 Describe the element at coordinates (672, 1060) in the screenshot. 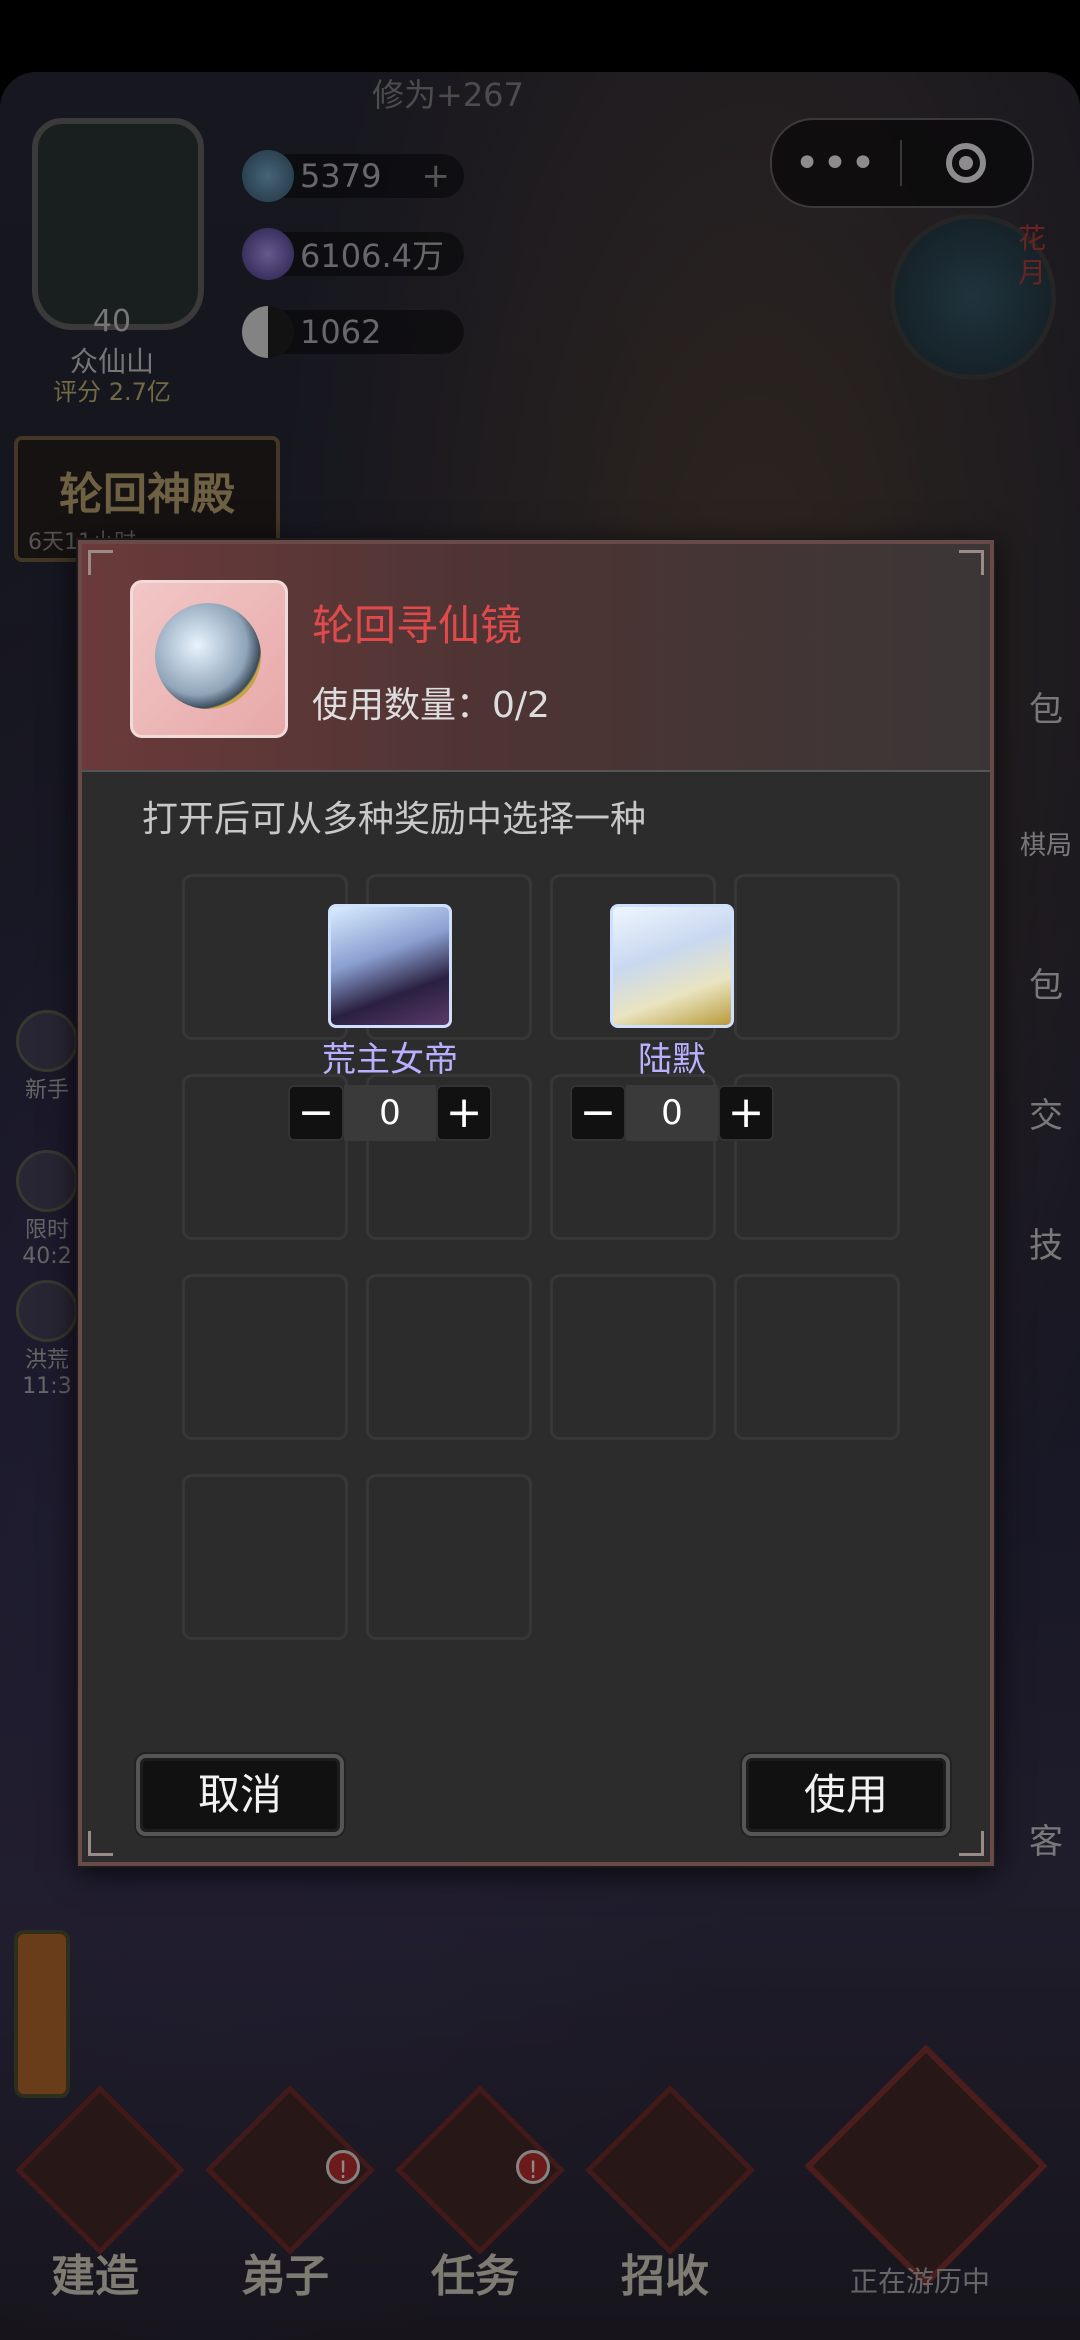

I see `reward-name: 陆默` at that location.